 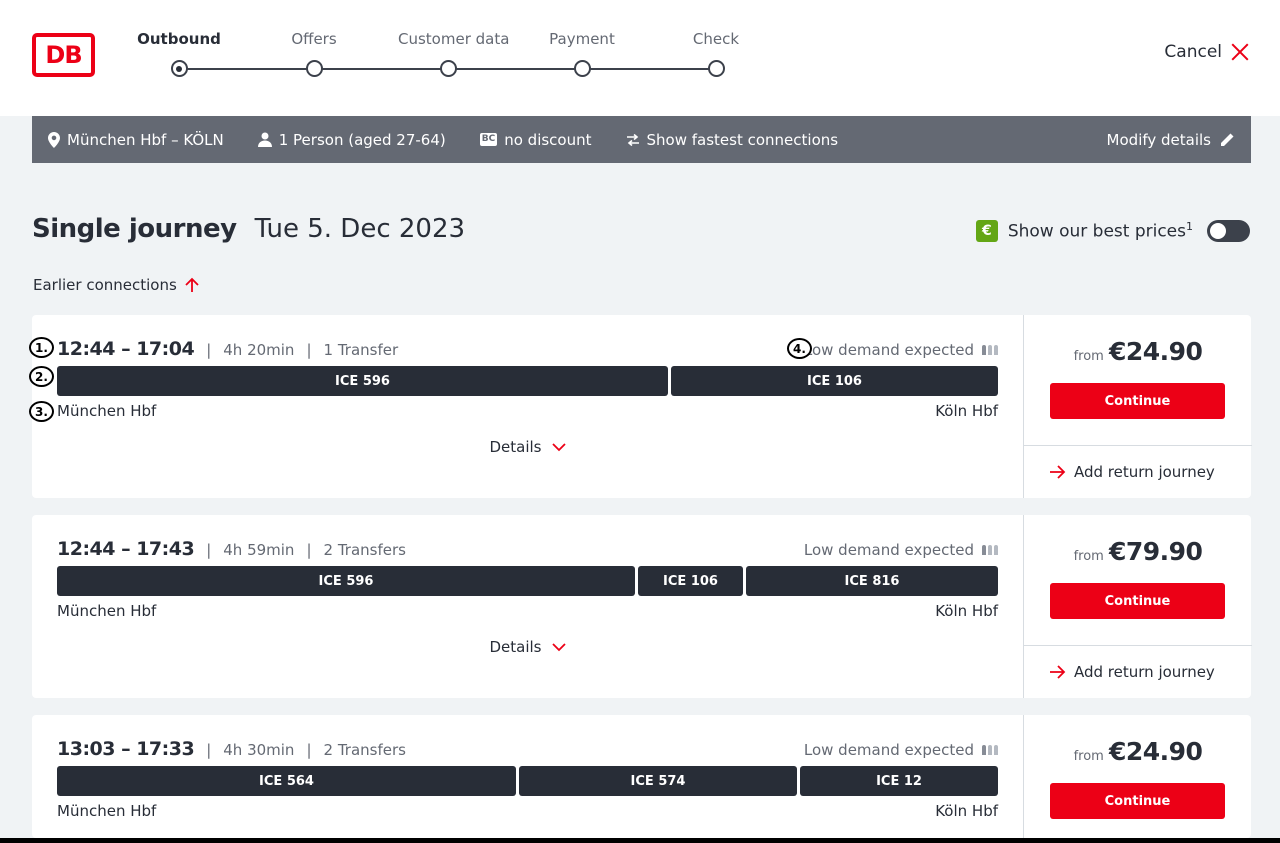 I want to click on annotation-marker-3: 3., so click(x=41, y=411).